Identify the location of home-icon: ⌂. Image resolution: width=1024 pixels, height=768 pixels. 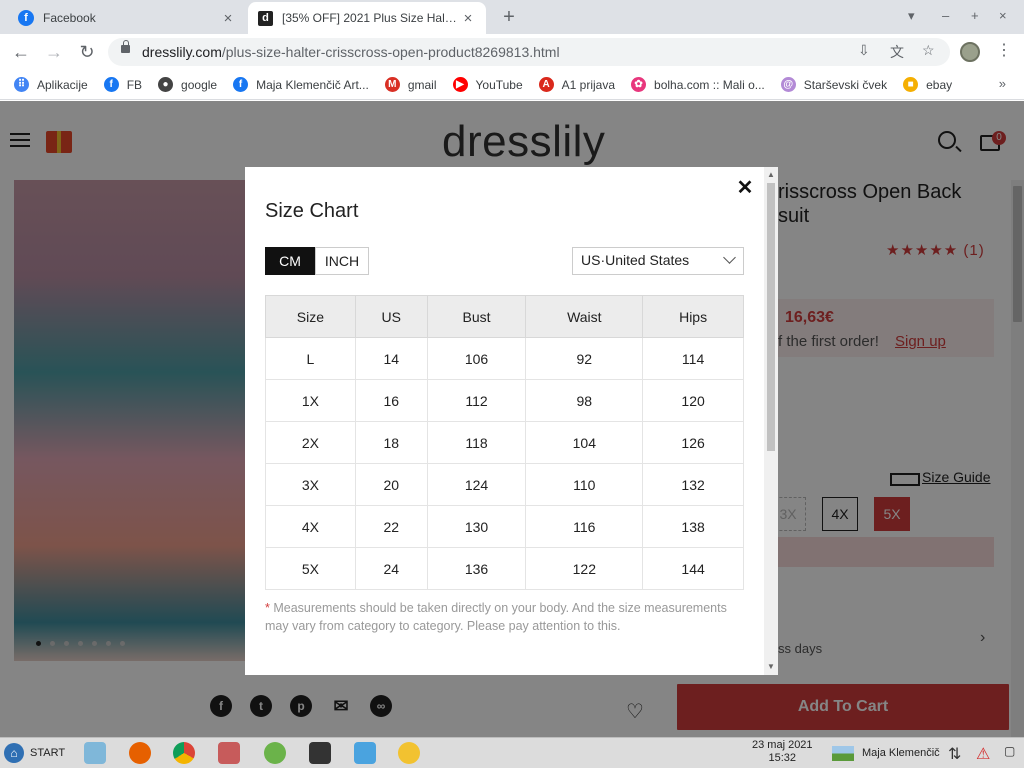
(14, 753).